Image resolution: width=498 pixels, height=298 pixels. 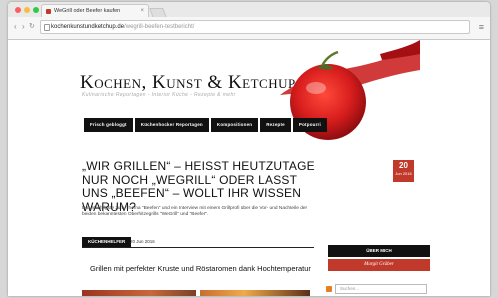 I want to click on nav-item-frisch-gebloggt: Frisch gebloggt, so click(x=108, y=125).